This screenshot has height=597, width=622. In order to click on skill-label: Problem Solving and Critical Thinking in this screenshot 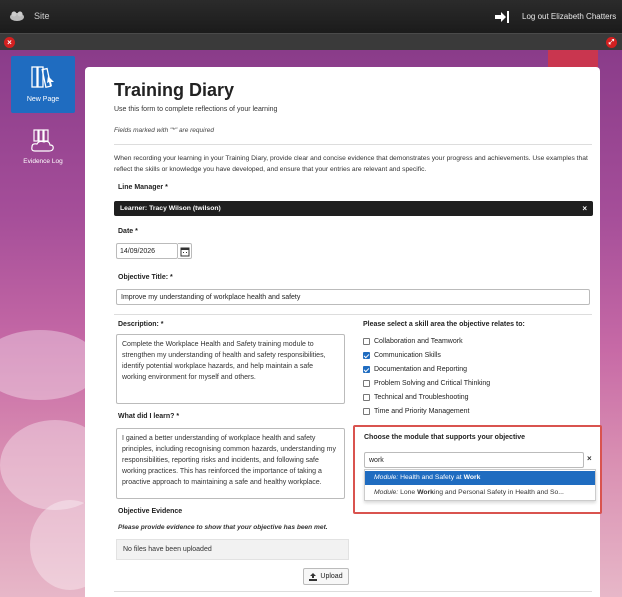, I will do `click(432, 383)`.